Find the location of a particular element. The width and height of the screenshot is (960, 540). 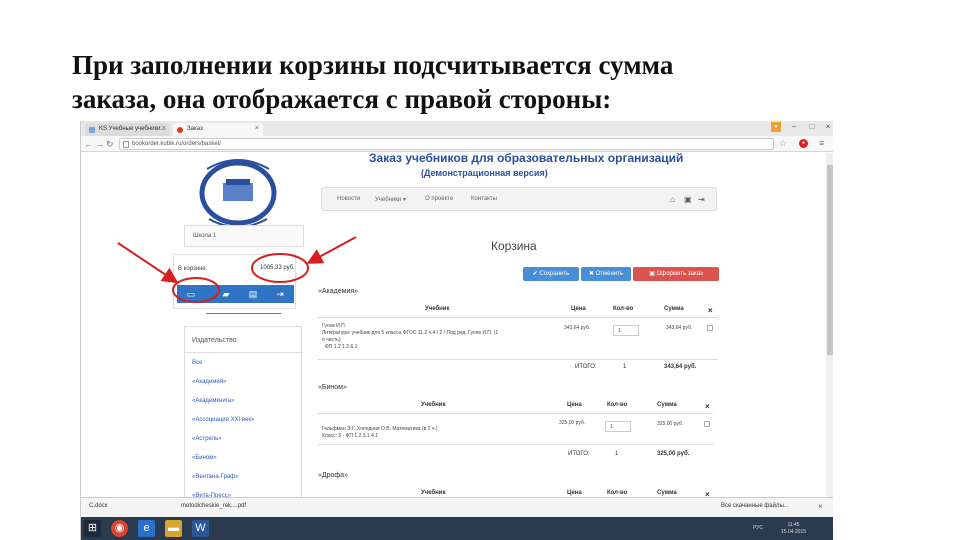

chrome-icon: ◉ is located at coordinates (119, 528).